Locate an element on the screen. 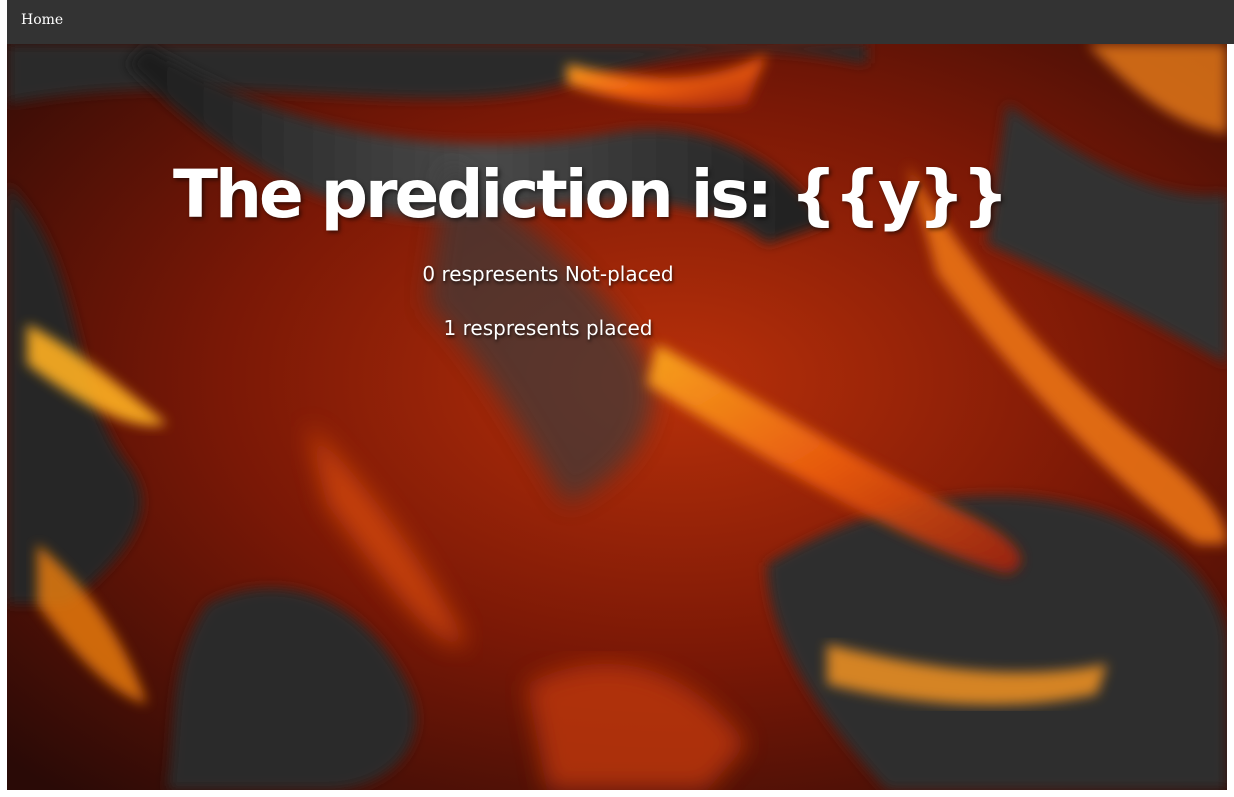 This screenshot has width=1234, height=797. prediction-headline: The prediction is: {{y}} is located at coordinates (591, 194).